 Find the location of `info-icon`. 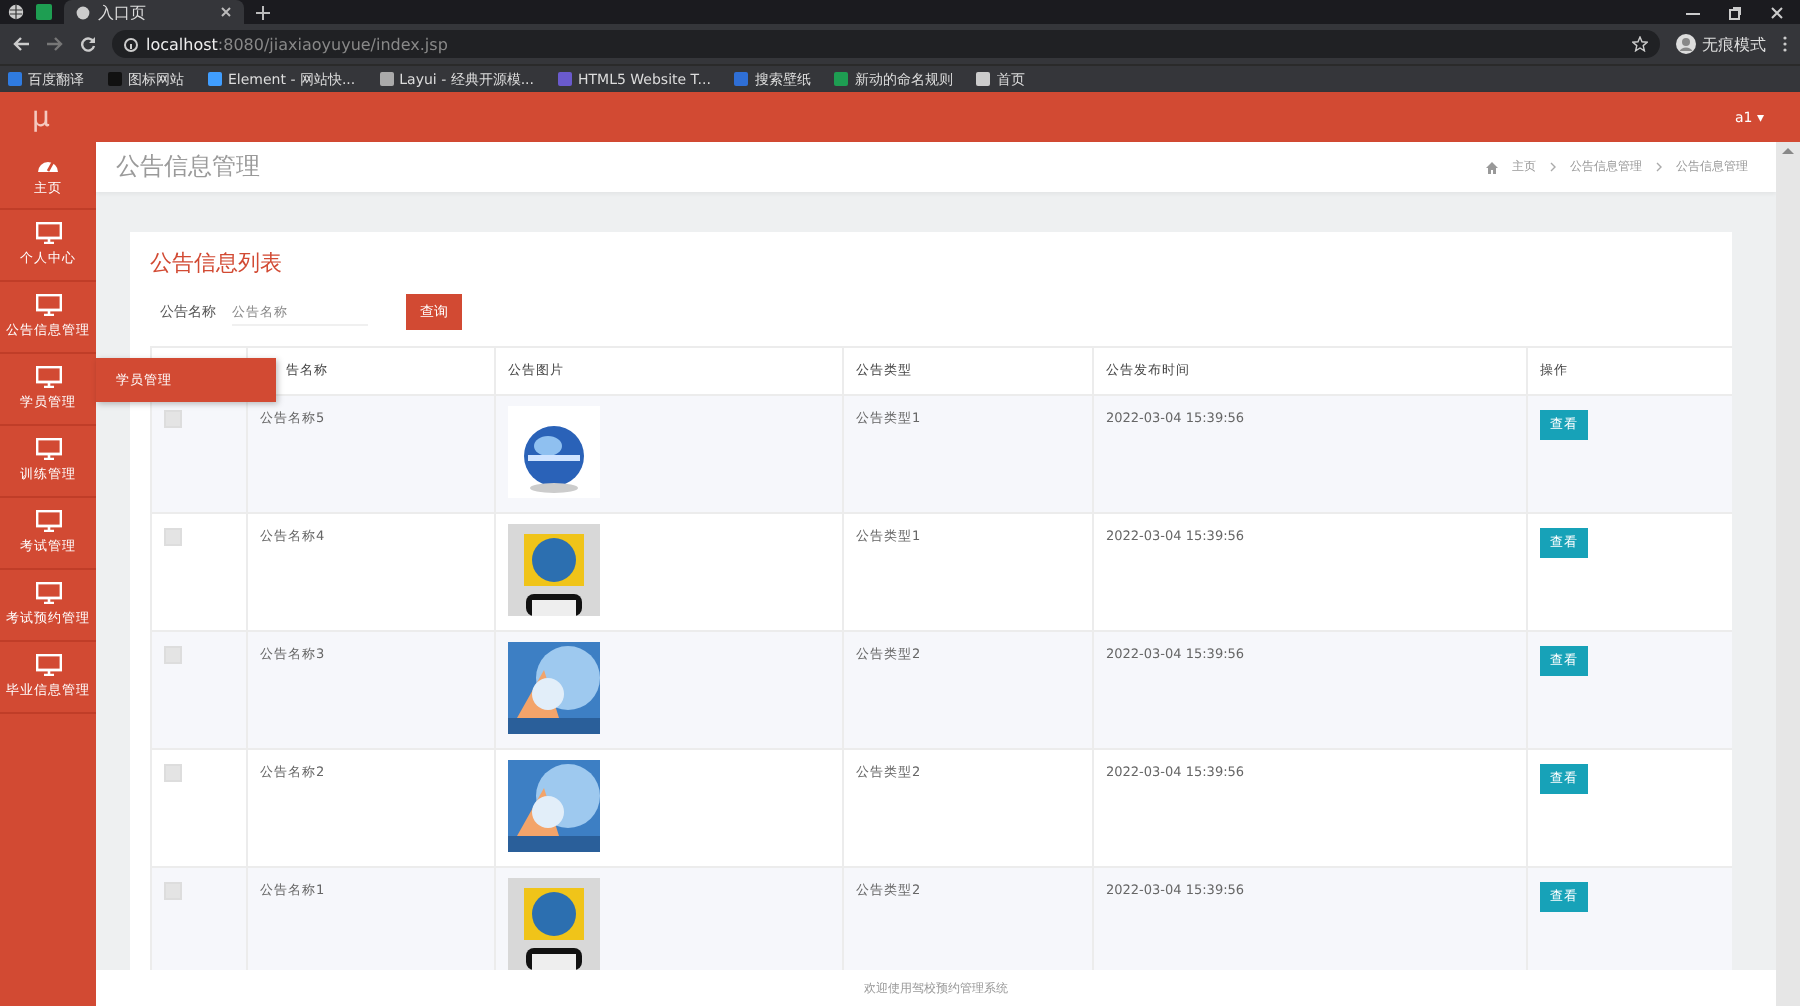

info-icon is located at coordinates (131, 44).